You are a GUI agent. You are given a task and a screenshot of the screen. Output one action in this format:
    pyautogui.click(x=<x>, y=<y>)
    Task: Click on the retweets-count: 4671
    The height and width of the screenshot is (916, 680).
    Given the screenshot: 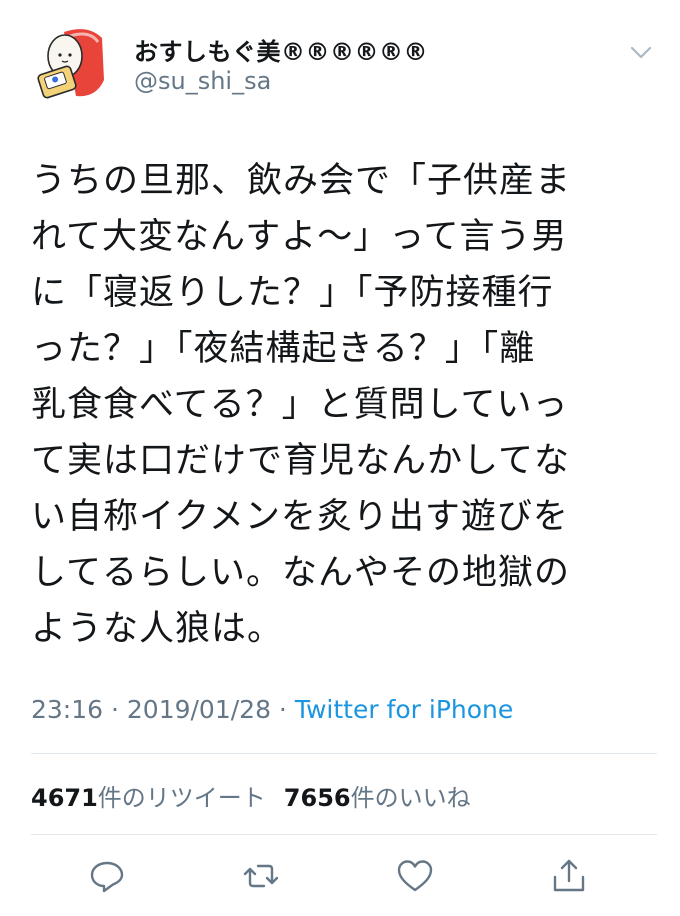 What is the action you would take?
    pyautogui.click(x=64, y=798)
    